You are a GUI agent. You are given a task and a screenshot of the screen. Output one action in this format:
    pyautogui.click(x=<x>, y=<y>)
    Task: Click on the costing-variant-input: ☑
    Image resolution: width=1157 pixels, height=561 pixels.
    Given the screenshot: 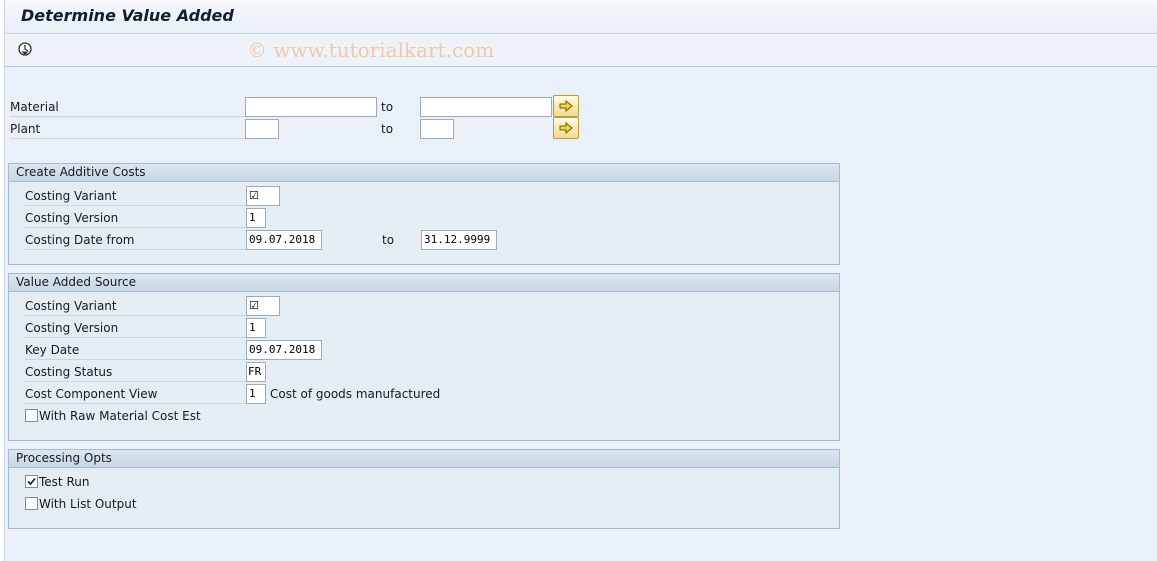 What is the action you would take?
    pyautogui.click(x=263, y=196)
    